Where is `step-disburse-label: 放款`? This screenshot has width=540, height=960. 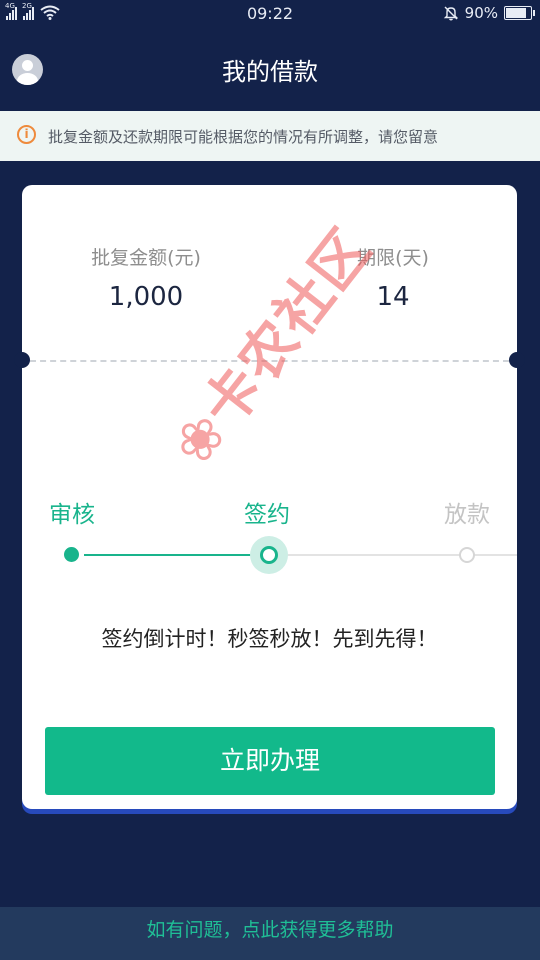
step-disburse-label: 放款 is located at coordinates (467, 515).